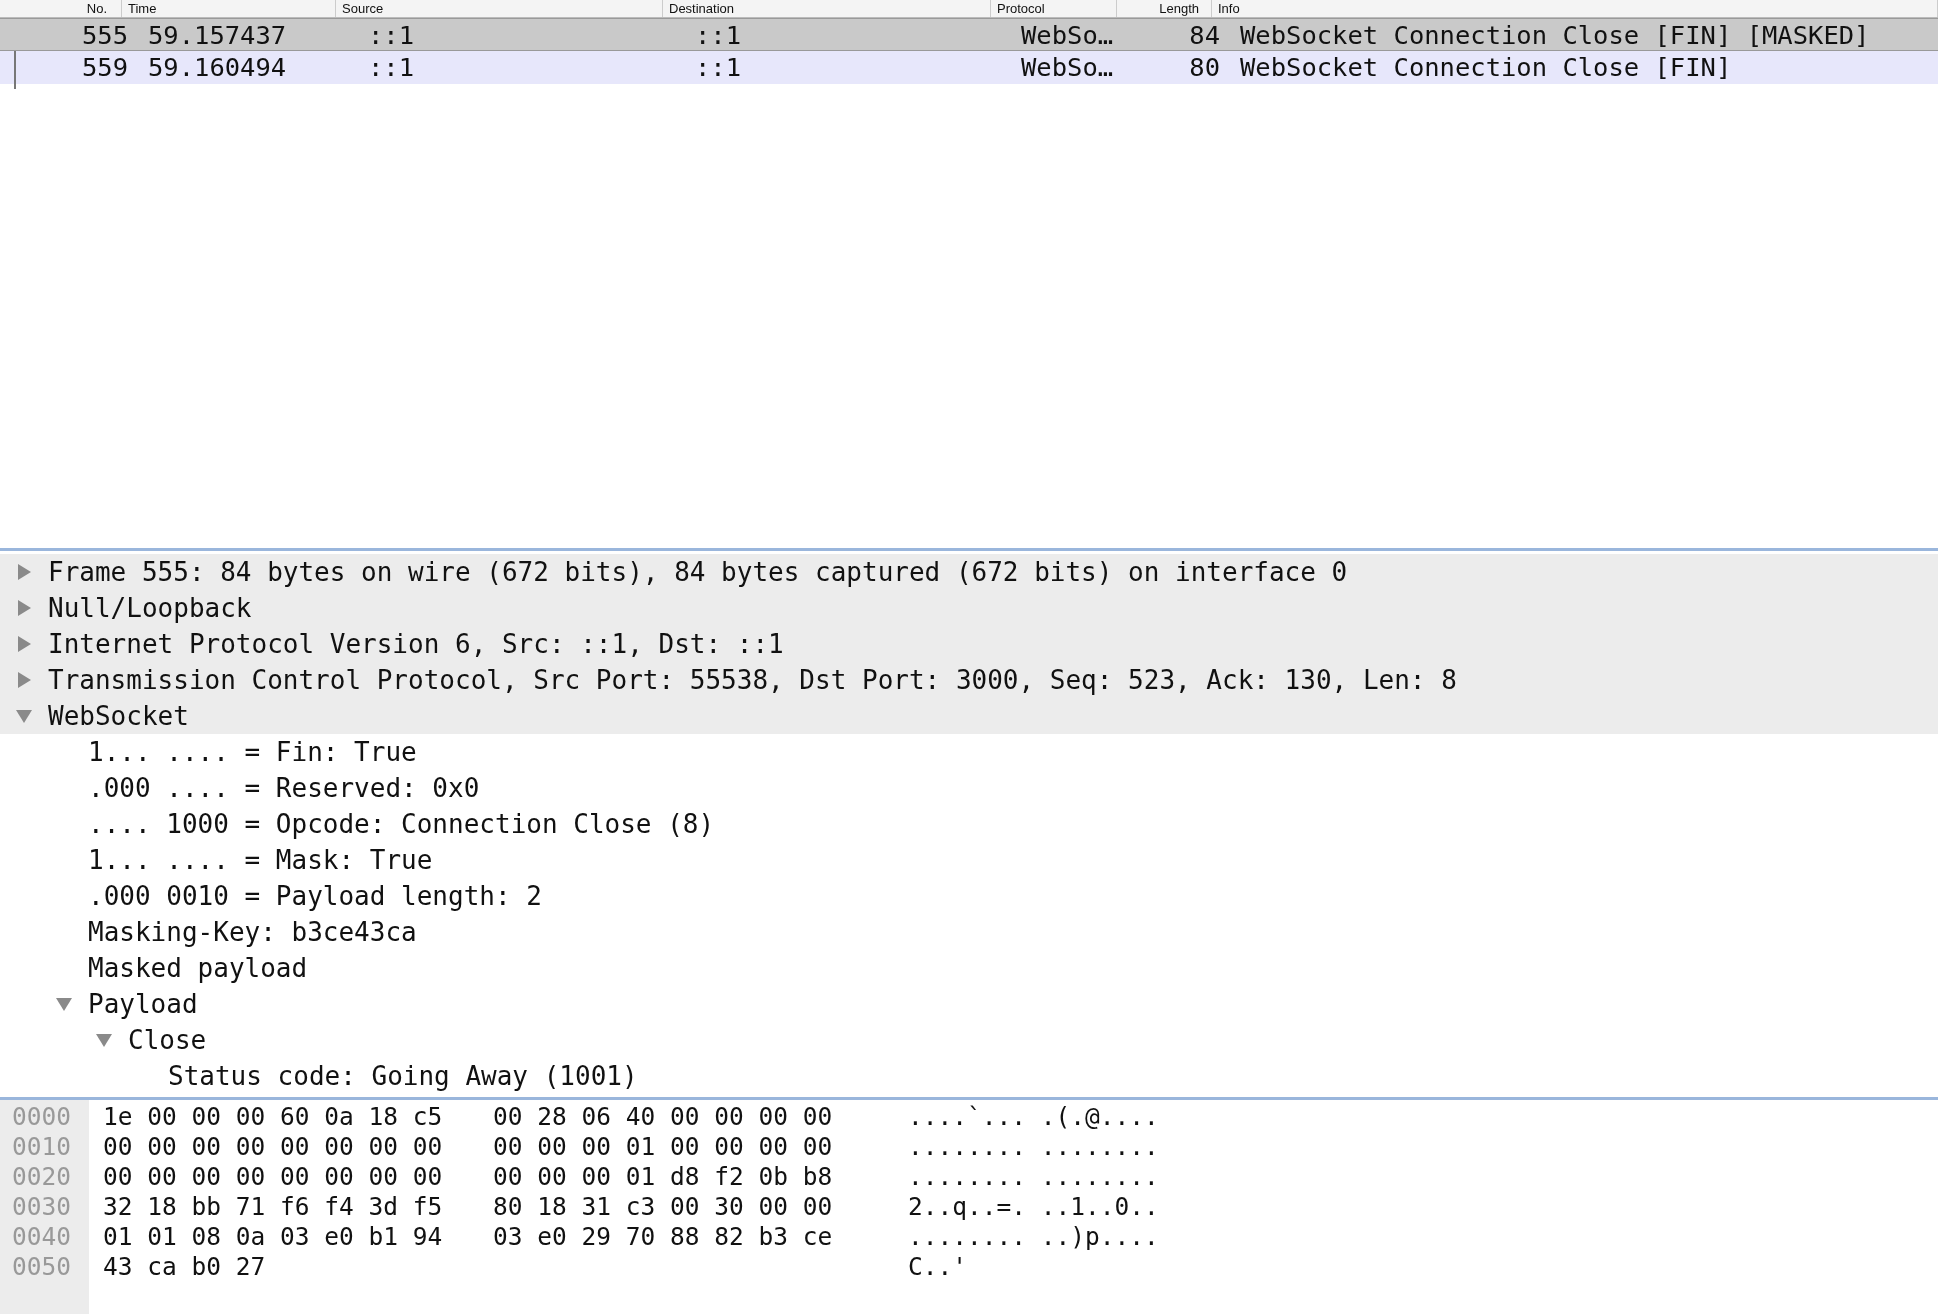 This screenshot has width=1938, height=1314. Describe the element at coordinates (499, 8) in the screenshot. I see `column-header: Source` at that location.